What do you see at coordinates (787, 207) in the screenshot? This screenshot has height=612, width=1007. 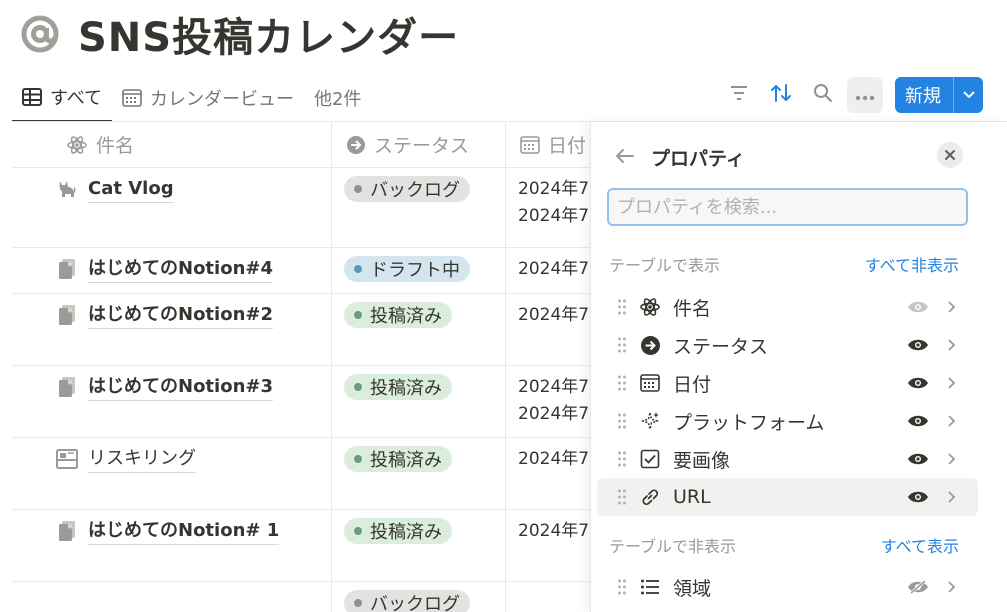 I see `property-search-input` at bounding box center [787, 207].